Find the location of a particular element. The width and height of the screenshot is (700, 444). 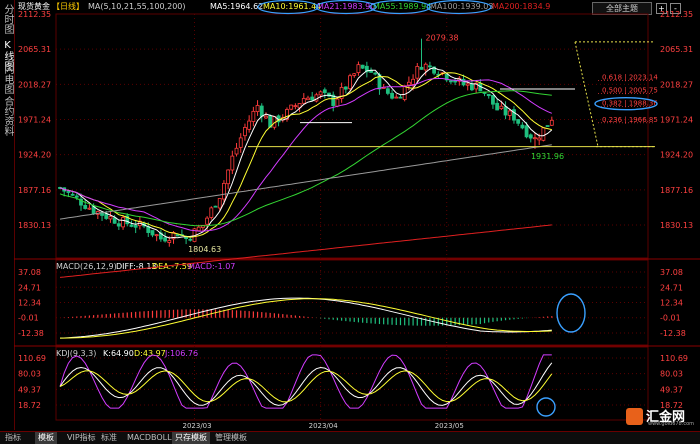

macd-axis-label-right: 24.71 is located at coordinates (671, 287).